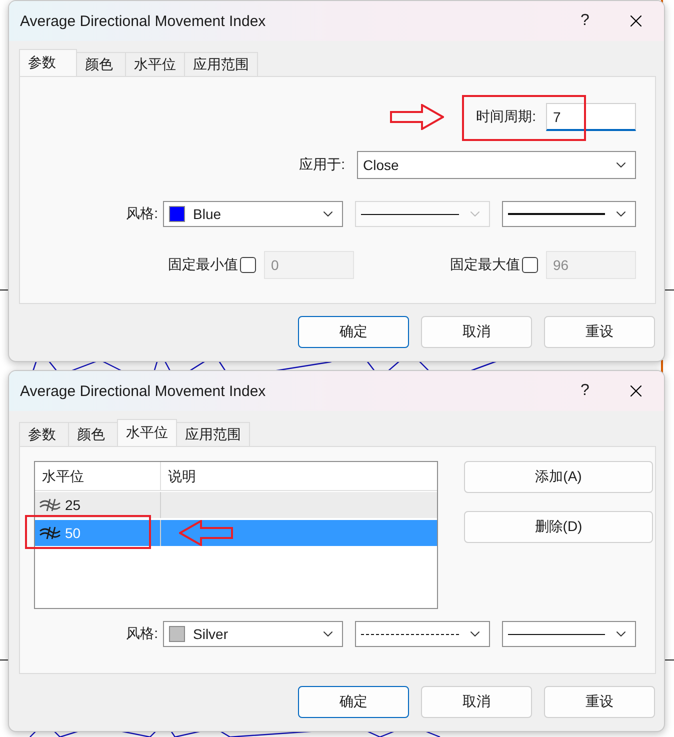 The height and width of the screenshot is (737, 674). What do you see at coordinates (73, 533) in the screenshot?
I see `level-value: 50` at bounding box center [73, 533].